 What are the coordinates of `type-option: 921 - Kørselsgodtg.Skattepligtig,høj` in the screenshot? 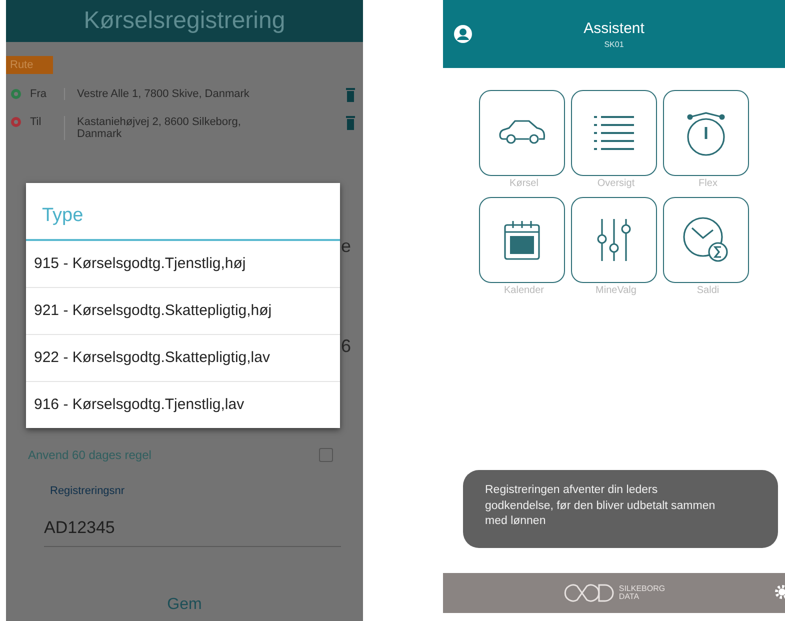 It's located at (183, 311).